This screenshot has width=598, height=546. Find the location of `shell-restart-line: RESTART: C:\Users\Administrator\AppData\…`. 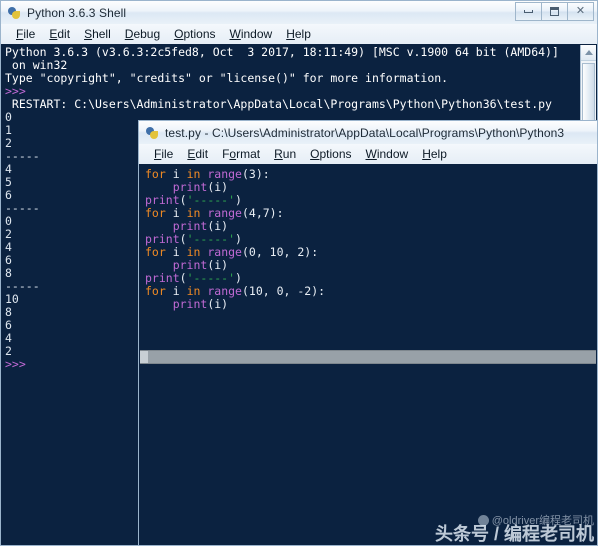

shell-restart-line: RESTART: C:\Users\Administrator\AppData\… is located at coordinates (278, 104).